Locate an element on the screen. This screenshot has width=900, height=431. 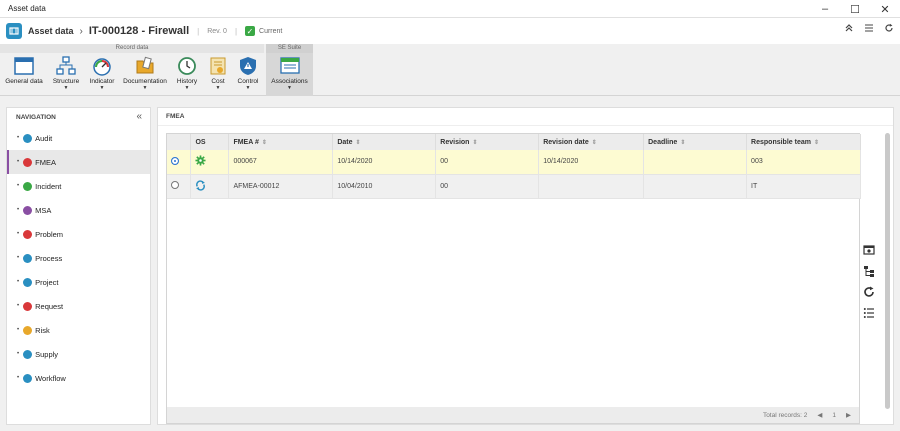
nav-item-project: • Project is located at coordinates (78, 282).